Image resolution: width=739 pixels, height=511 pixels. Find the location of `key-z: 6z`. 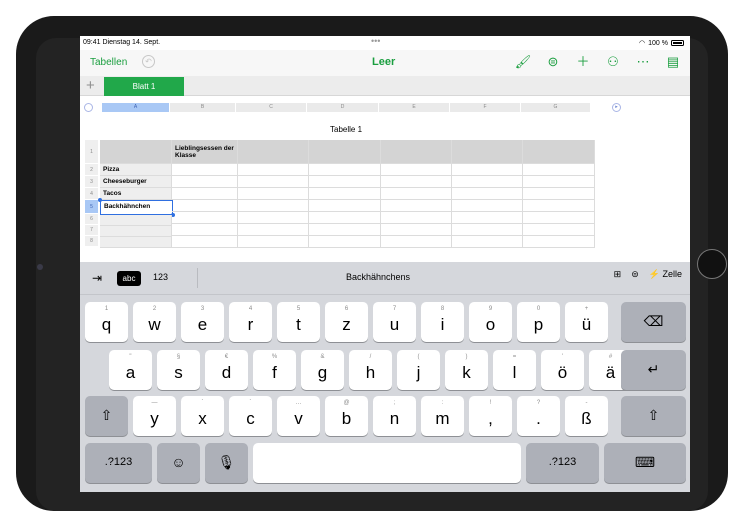

key-z: 6z is located at coordinates (346, 322).